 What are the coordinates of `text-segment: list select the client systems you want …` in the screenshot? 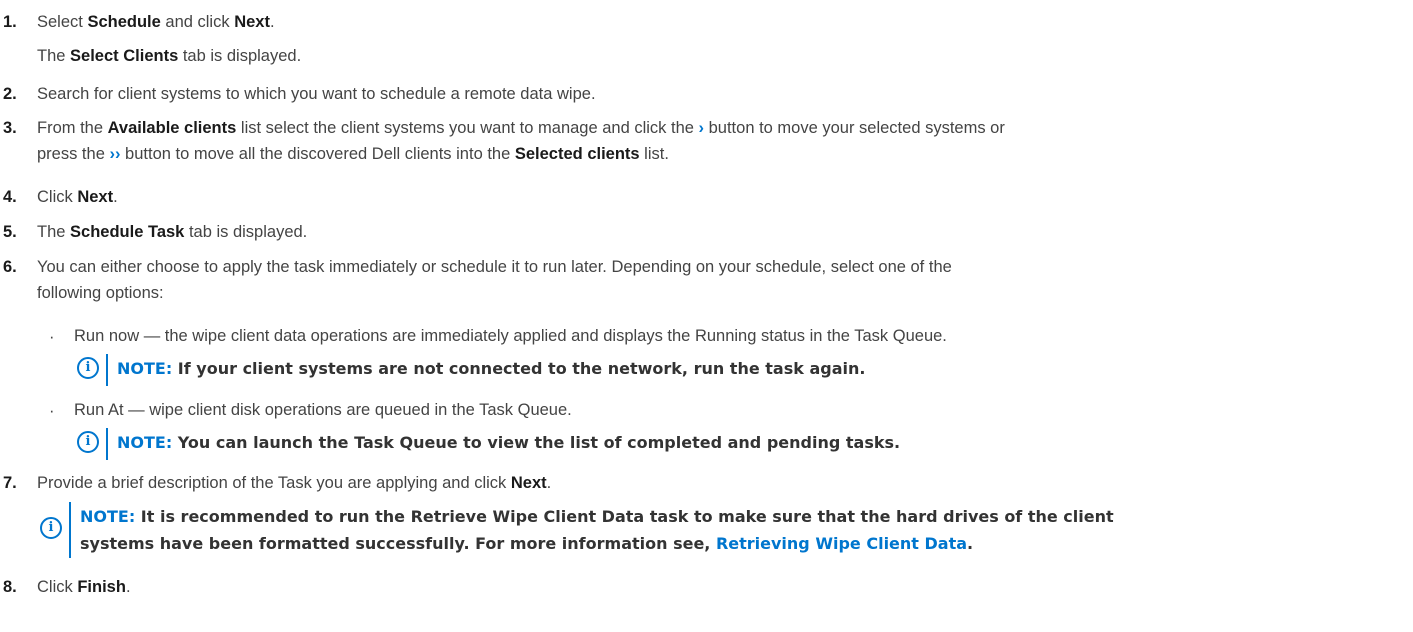 It's located at (467, 128).